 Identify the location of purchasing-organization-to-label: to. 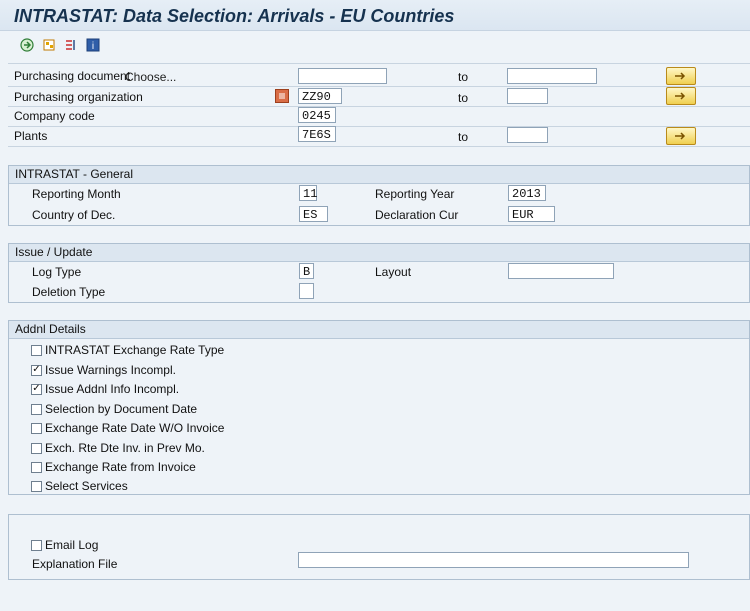
(463, 98).